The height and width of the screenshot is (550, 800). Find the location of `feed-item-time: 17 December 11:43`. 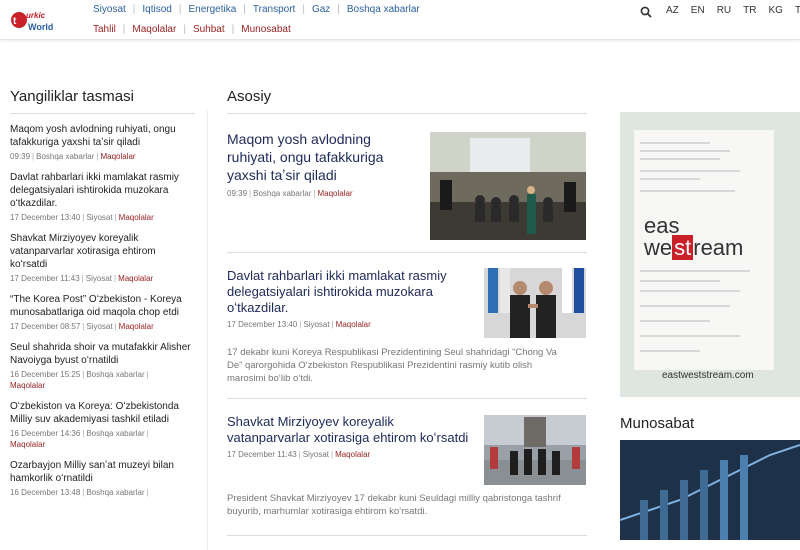

feed-item-time: 17 December 11:43 is located at coordinates (45, 278).